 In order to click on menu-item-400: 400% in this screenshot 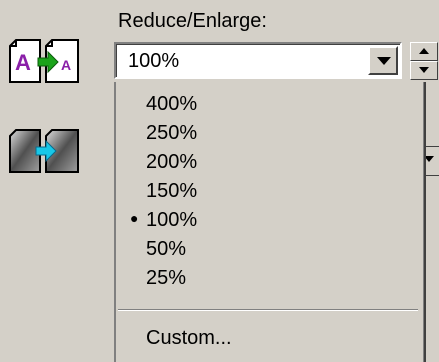, I will do `click(171, 104)`.